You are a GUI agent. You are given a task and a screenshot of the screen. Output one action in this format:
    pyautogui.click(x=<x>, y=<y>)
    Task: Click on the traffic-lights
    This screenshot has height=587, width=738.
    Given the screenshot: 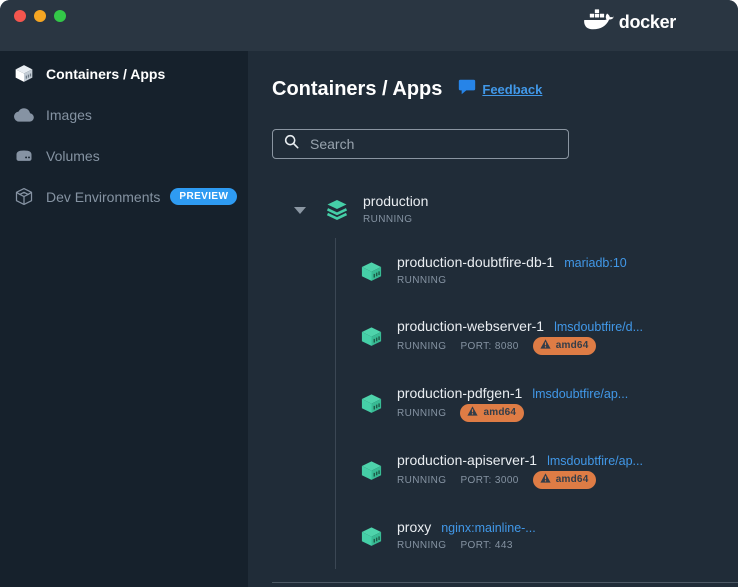 What is the action you would take?
    pyautogui.click(x=40, y=16)
    